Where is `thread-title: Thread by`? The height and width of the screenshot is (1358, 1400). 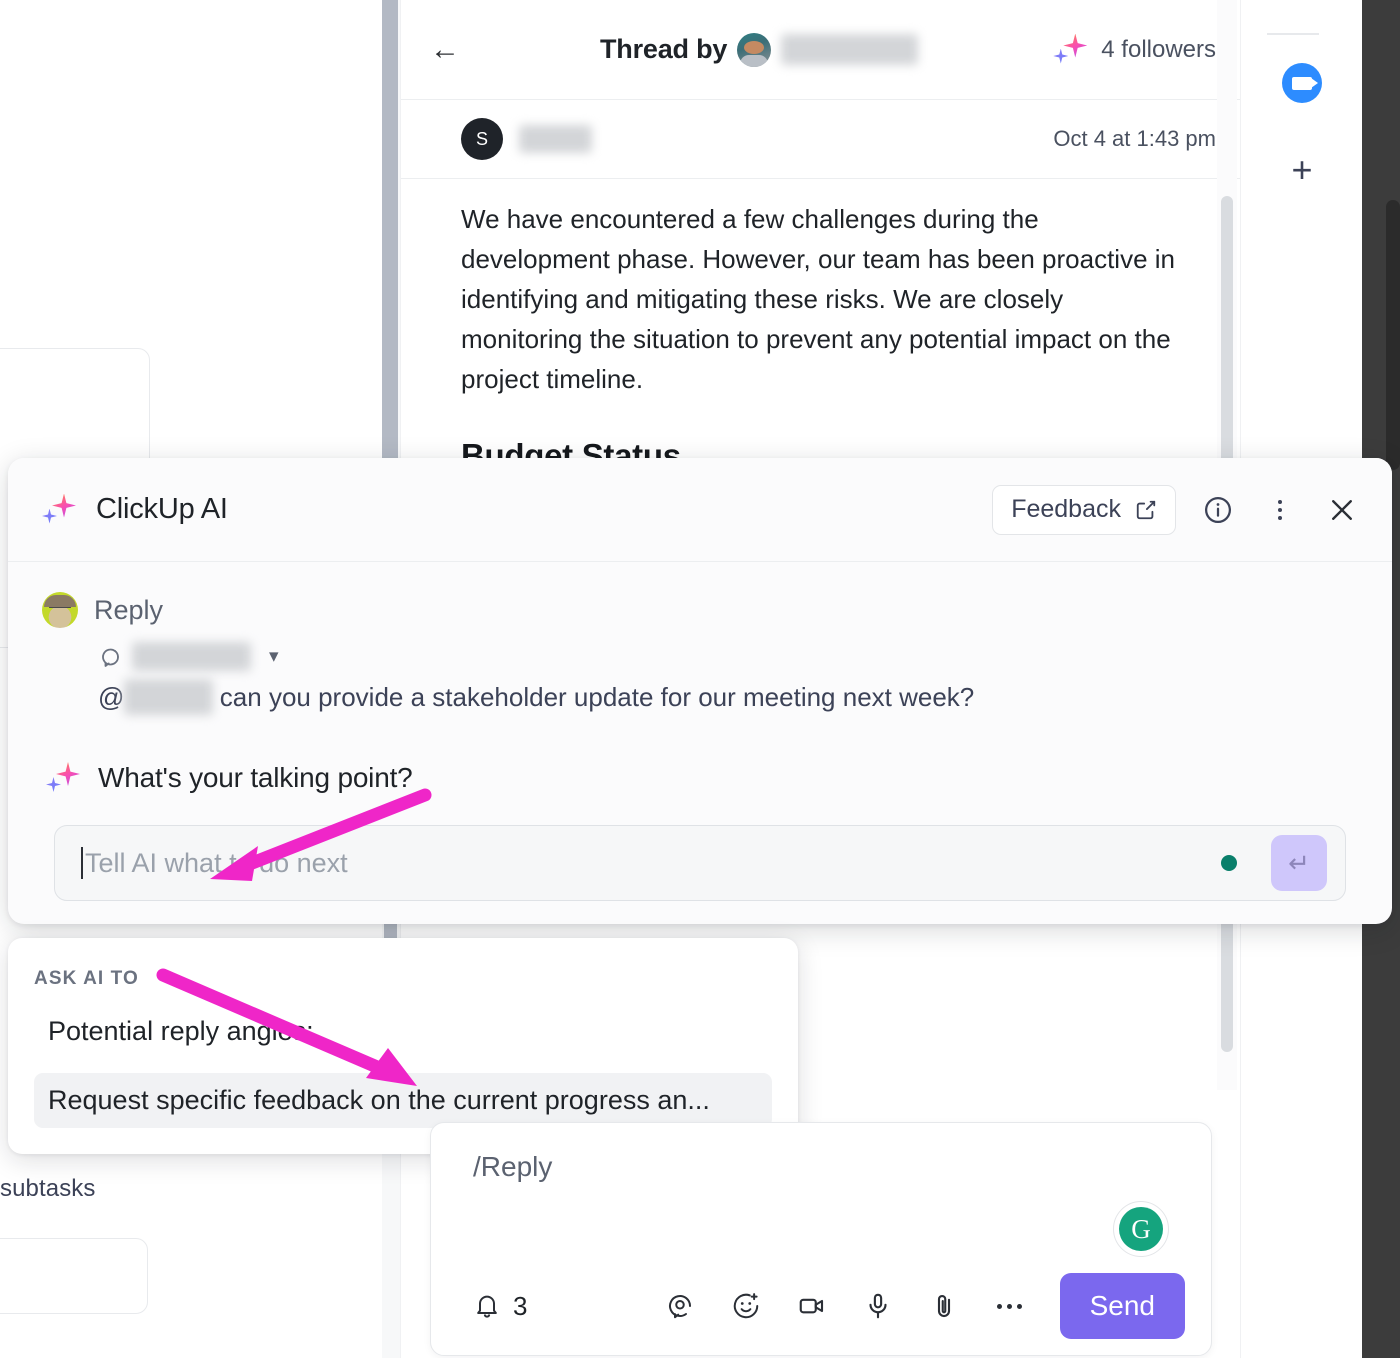
thread-title: Thread by is located at coordinates (663, 49).